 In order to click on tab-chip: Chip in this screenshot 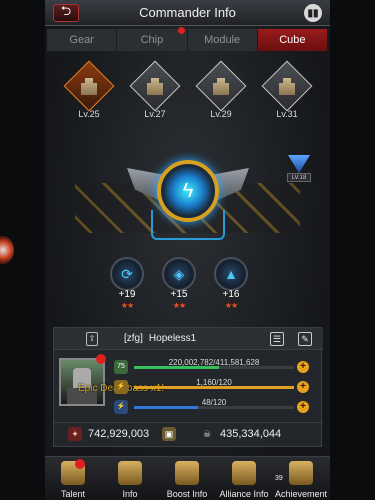, I will do `click(152, 39)`.